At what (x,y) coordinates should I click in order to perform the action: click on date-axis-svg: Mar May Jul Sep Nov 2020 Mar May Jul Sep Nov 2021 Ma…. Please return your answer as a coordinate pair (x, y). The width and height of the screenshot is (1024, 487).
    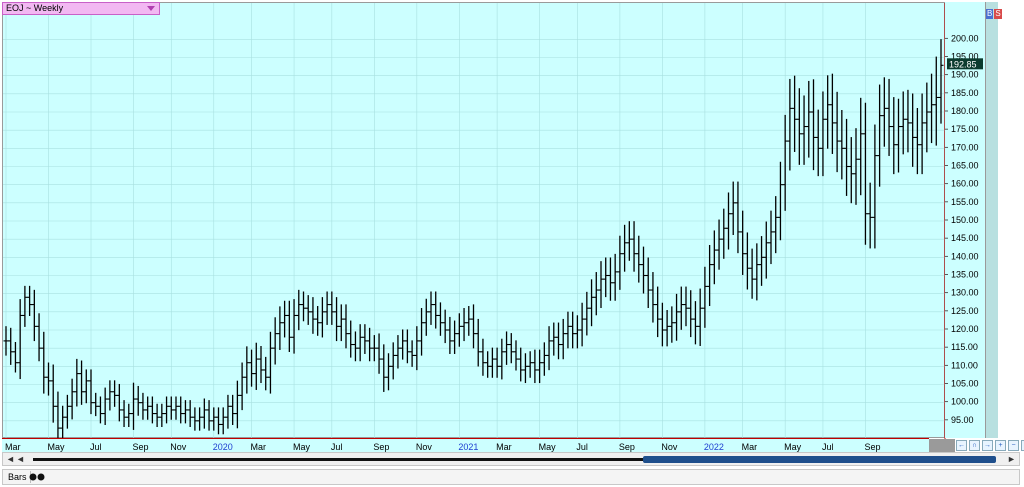
    Looking at the image, I should click on (442, 447).